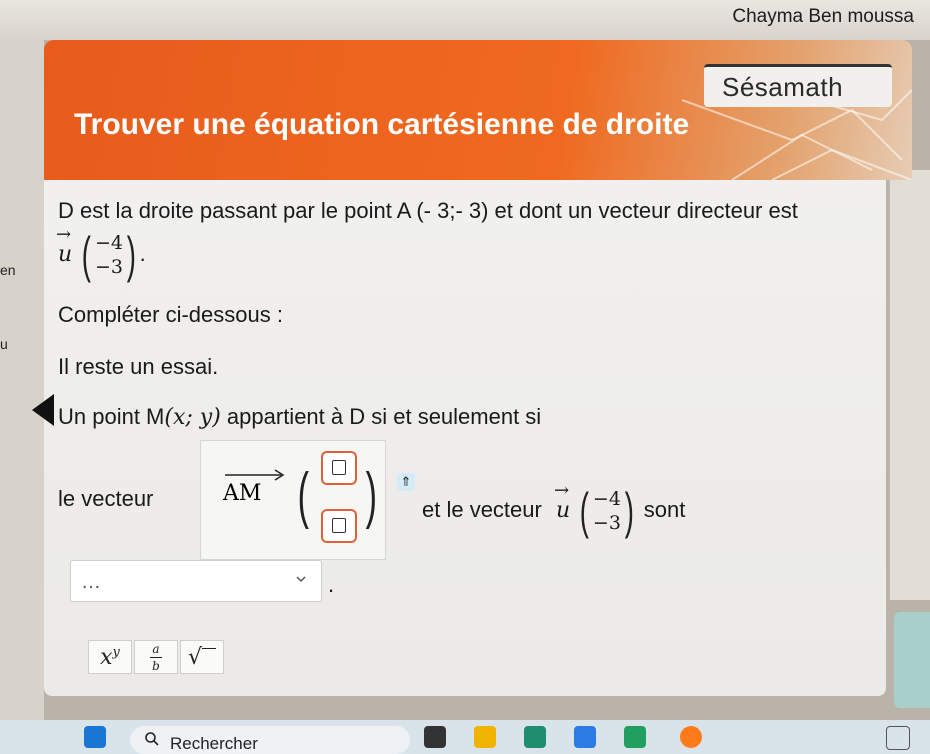  I want to click on right-panel, so click(909, 385).